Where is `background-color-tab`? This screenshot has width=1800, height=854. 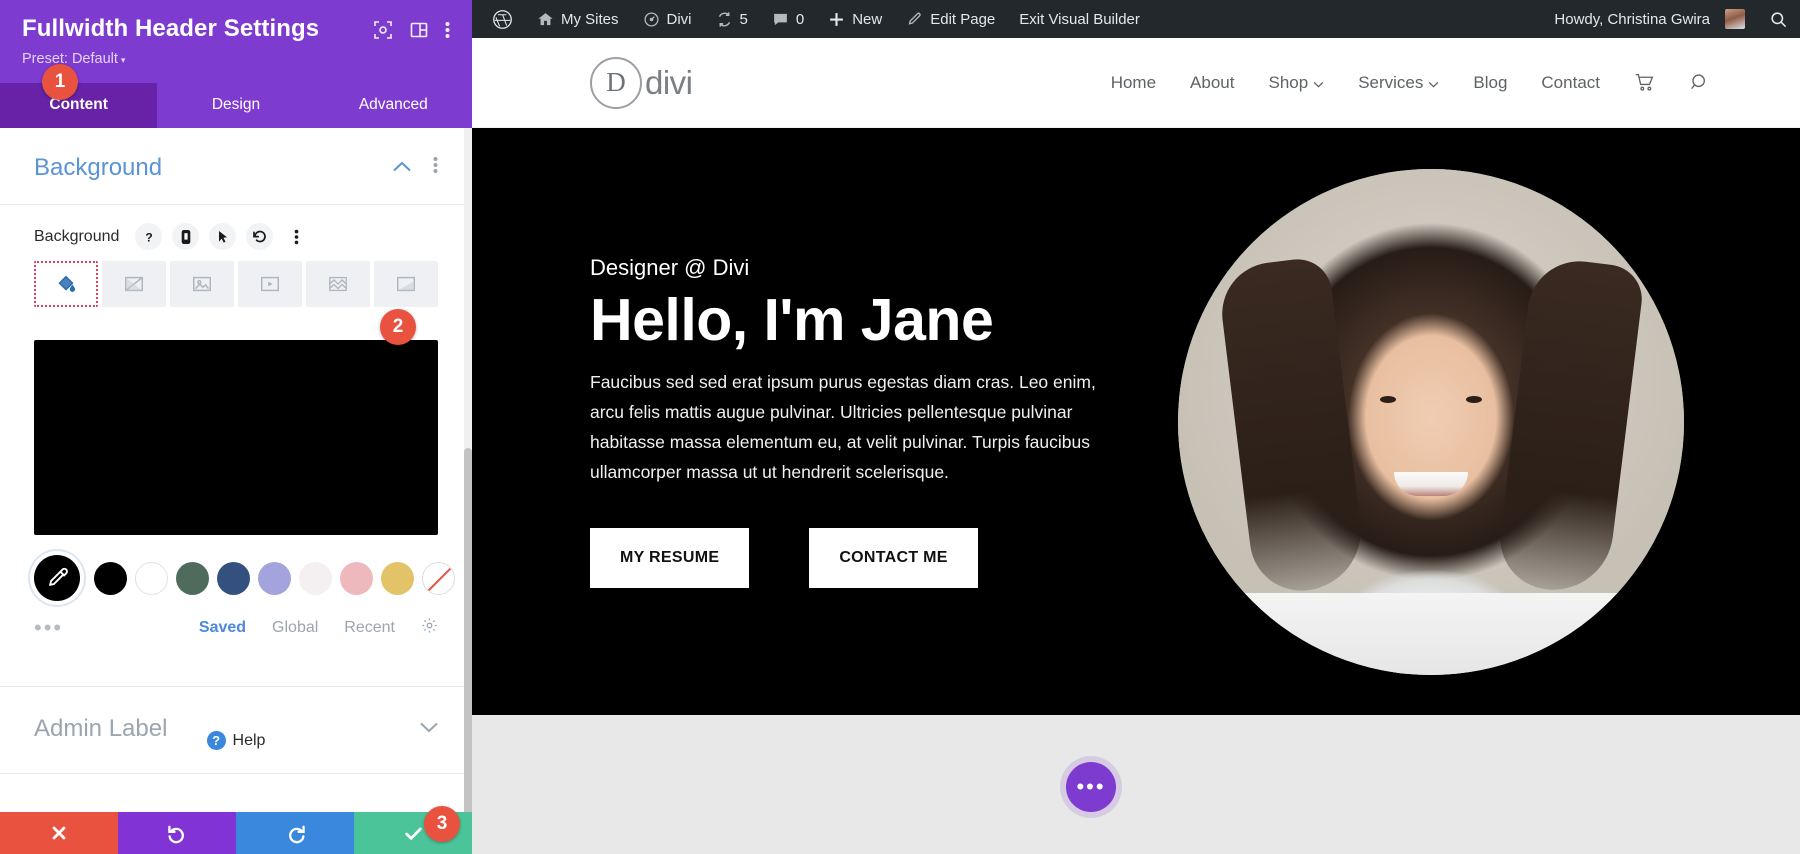 background-color-tab is located at coordinates (66, 284).